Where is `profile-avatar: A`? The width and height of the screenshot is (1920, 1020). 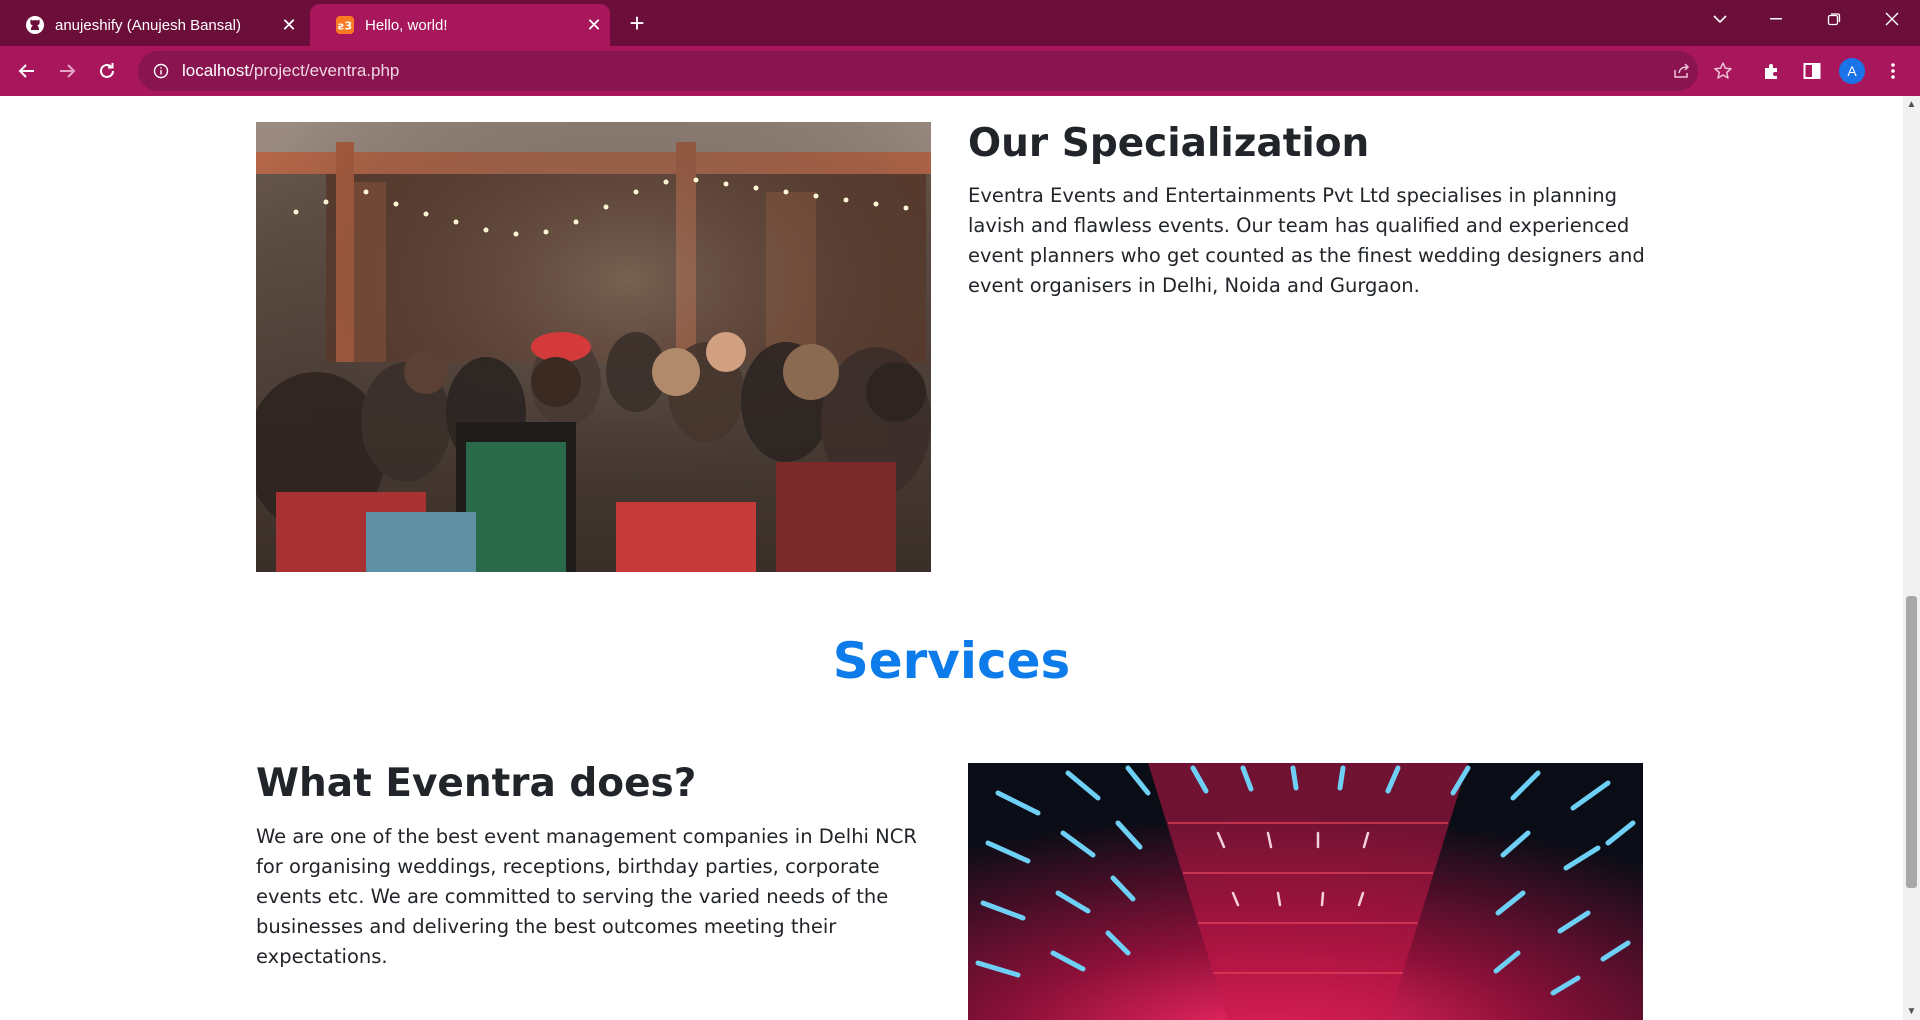 profile-avatar: A is located at coordinates (1852, 71).